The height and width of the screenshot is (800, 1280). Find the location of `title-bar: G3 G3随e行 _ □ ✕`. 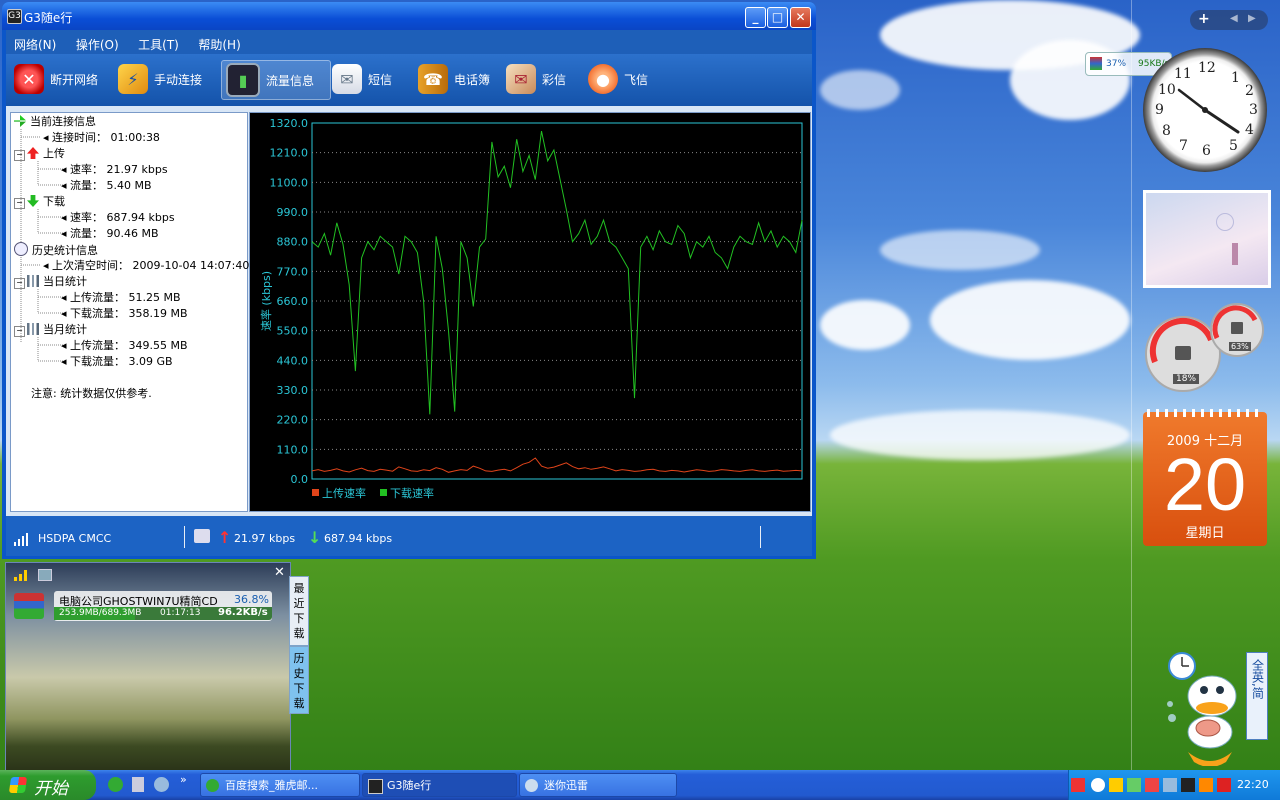

title-bar: G3 G3随e行 _ □ ✕ is located at coordinates (409, 16).